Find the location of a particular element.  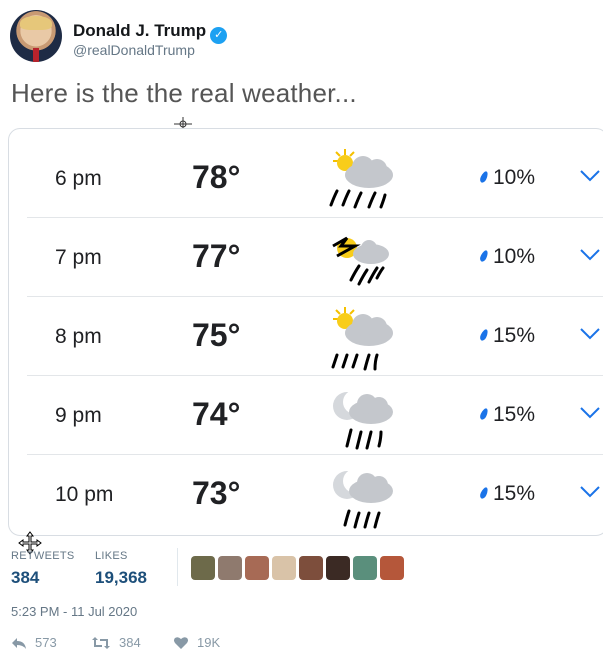

likes-label: LIKES is located at coordinates (111, 556).